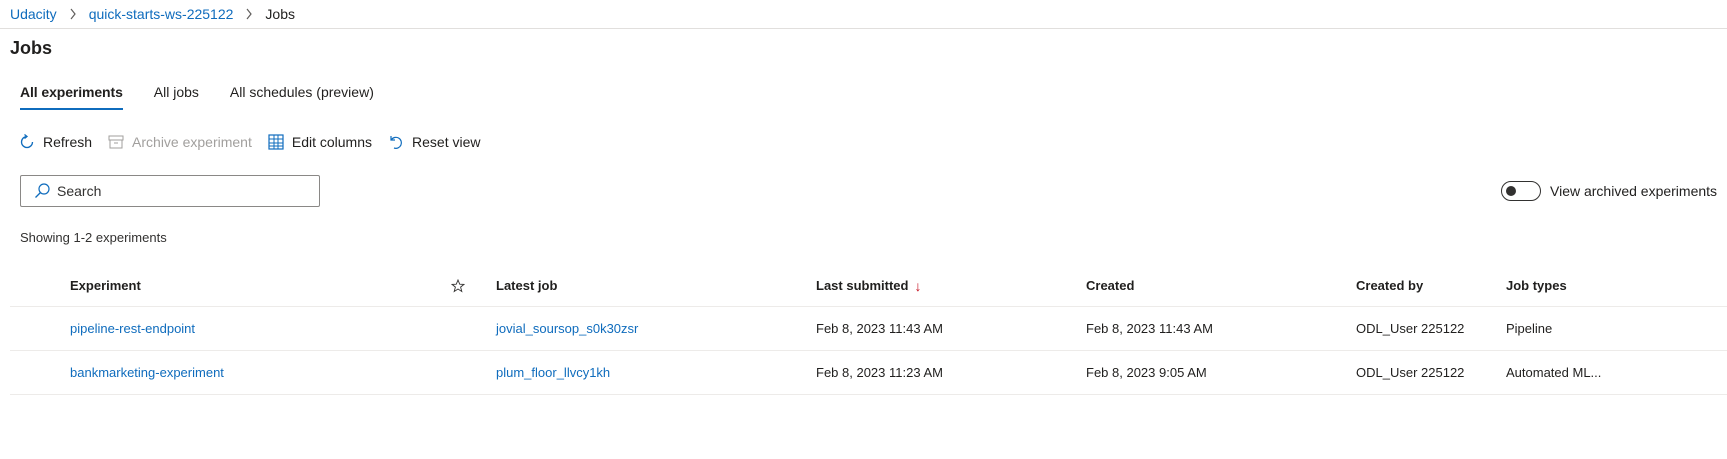 This screenshot has height=459, width=1727. I want to click on tab-all-schedules: All schedules (preview), so click(302, 95).